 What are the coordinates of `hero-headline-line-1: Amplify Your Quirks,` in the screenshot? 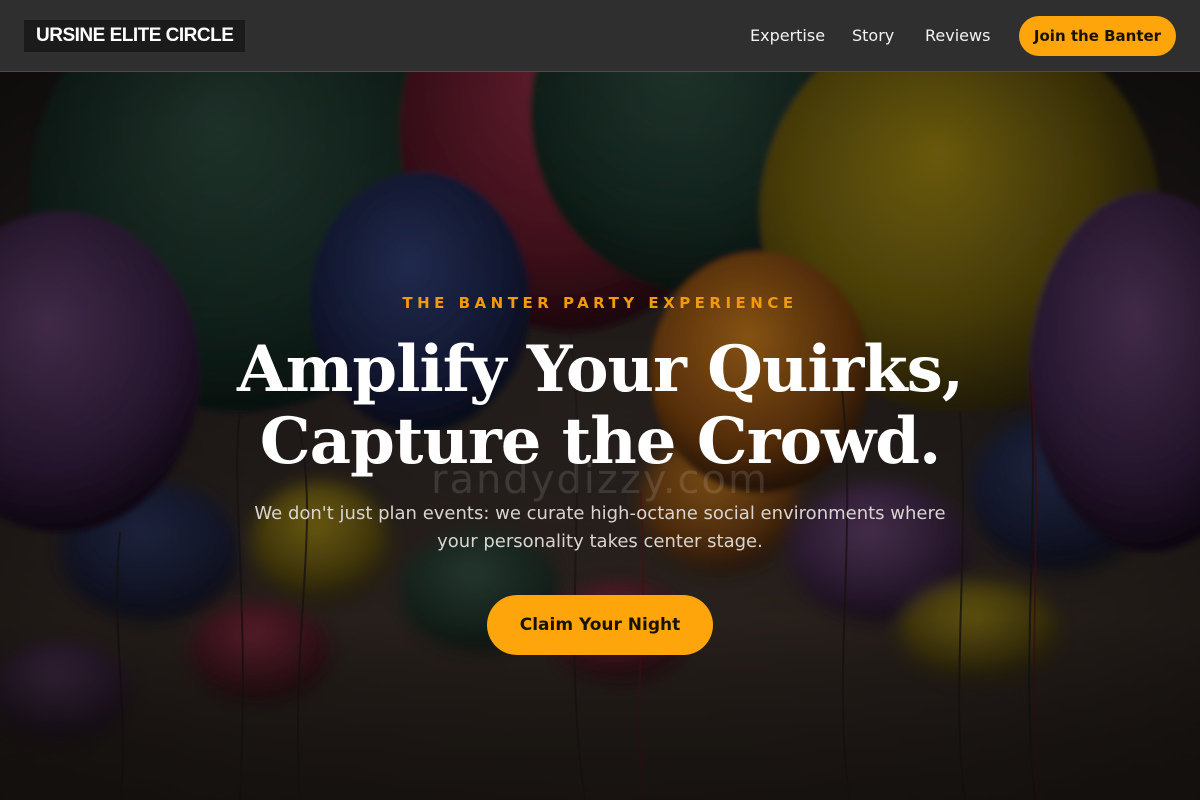 It's located at (600, 369).